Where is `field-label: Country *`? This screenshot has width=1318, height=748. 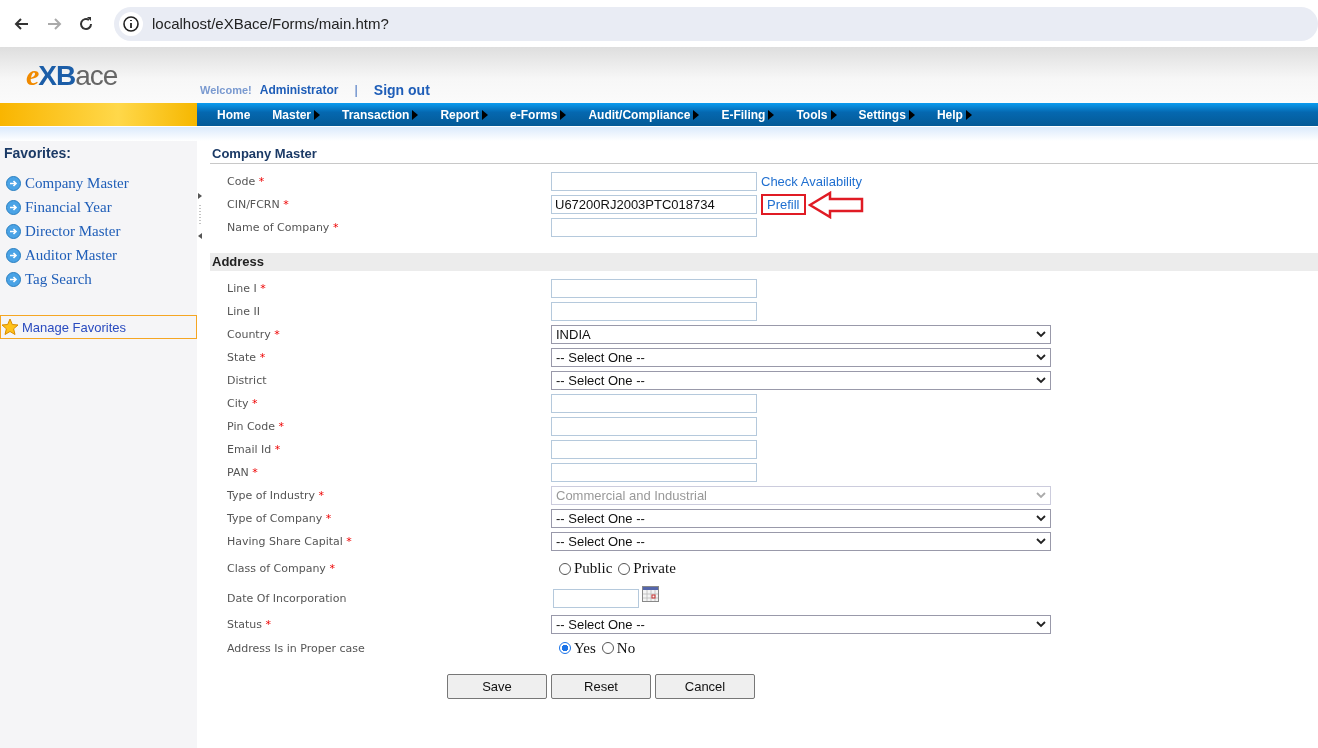
field-label: Country * is located at coordinates (253, 334).